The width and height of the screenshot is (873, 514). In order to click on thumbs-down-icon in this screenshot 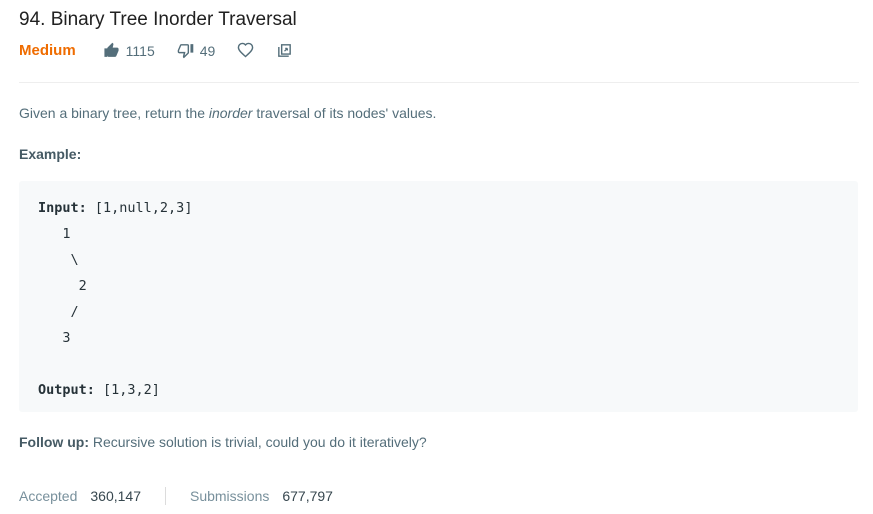, I will do `click(185, 51)`.